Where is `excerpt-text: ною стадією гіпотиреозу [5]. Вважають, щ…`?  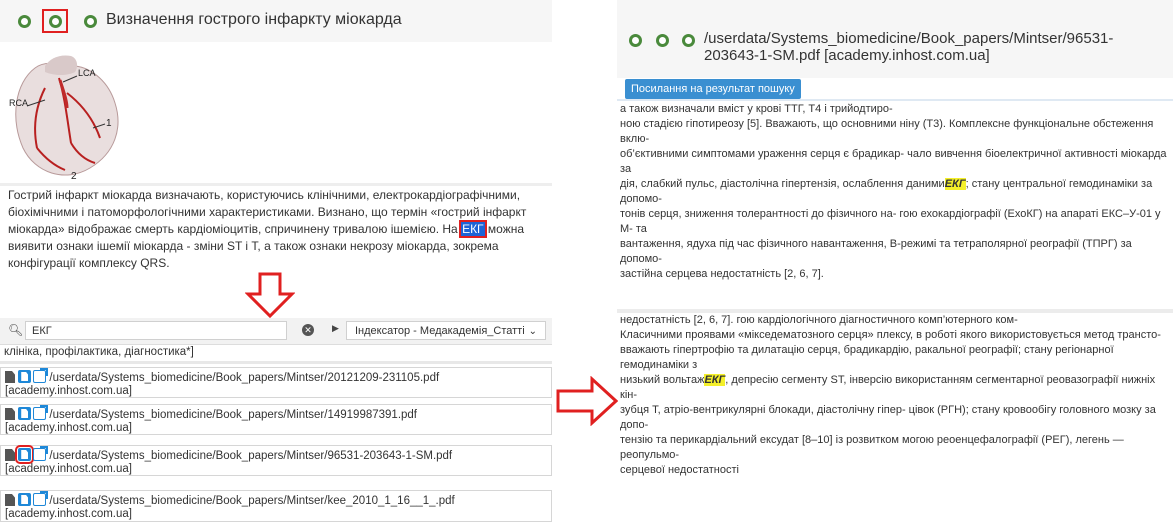 excerpt-text: ною стадією гіпотиреозу [5]. Вважають, щ… is located at coordinates (887, 131).